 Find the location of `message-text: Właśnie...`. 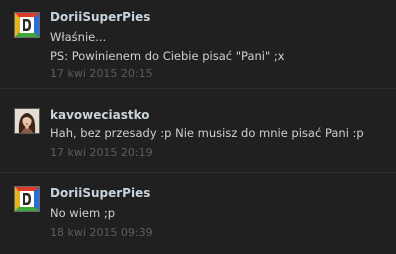

message-text: Właśnie... is located at coordinates (78, 37).